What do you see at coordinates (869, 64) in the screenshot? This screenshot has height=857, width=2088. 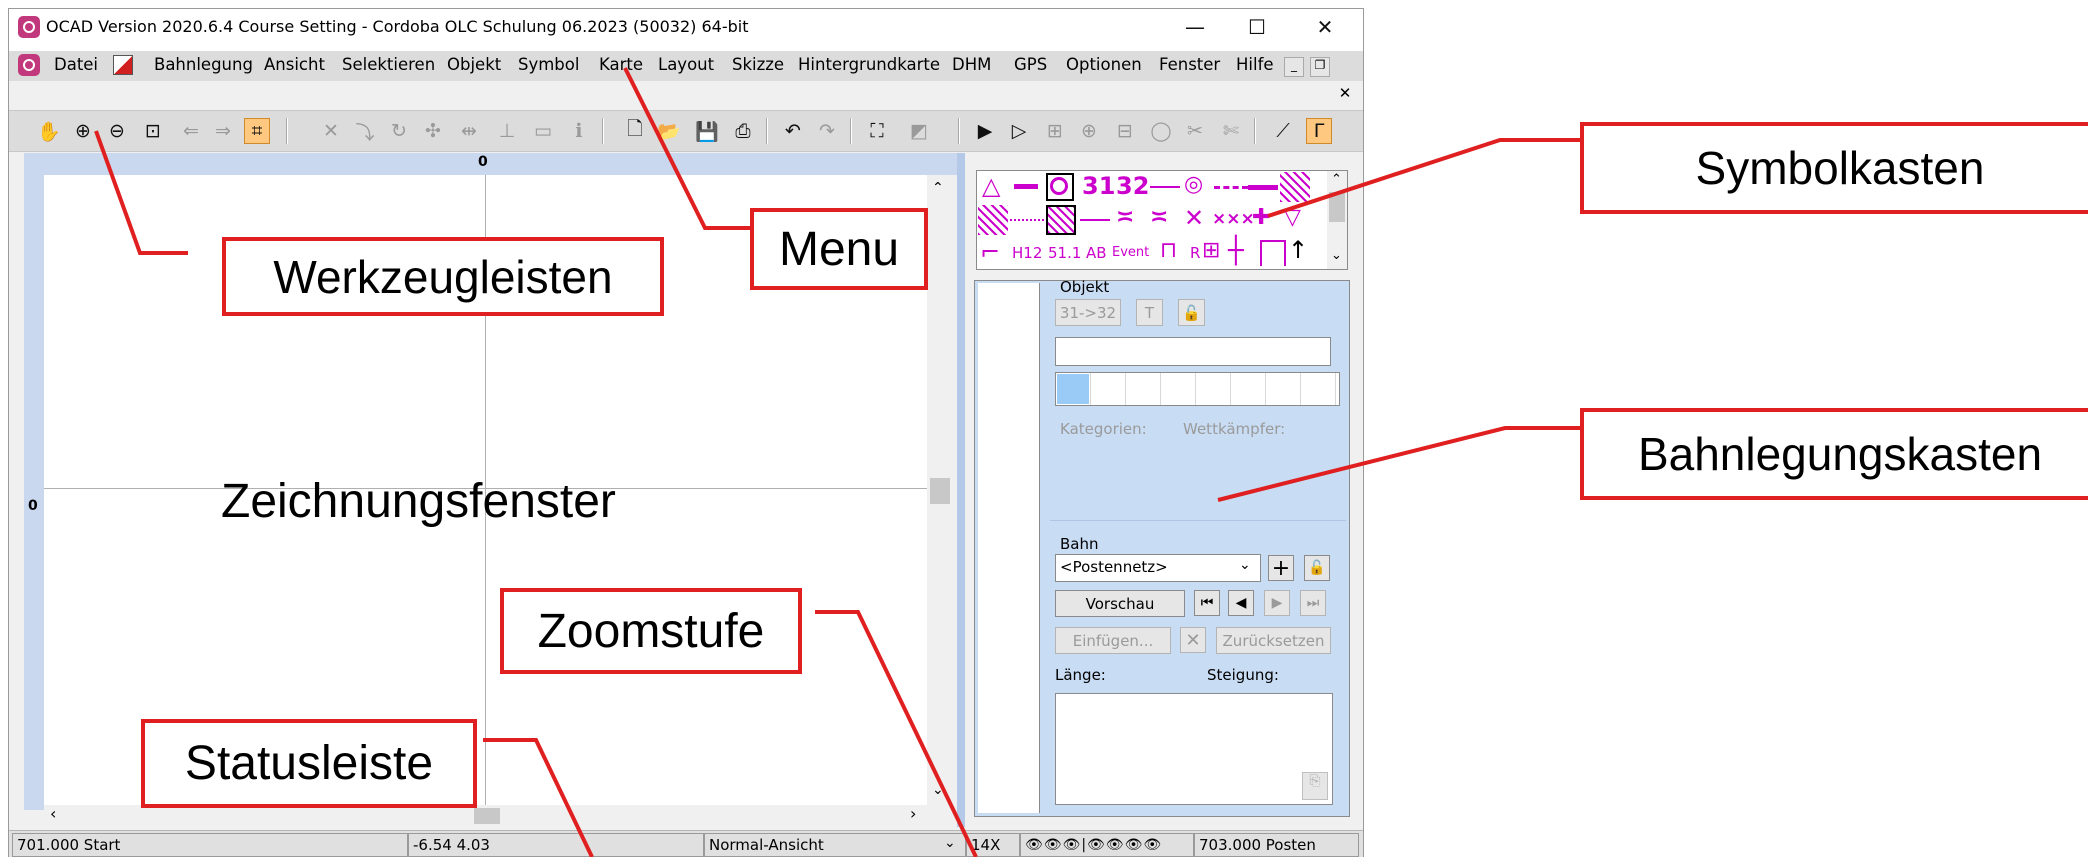 I see `menu-hintergrundkarte: Hintergrundkarte` at bounding box center [869, 64].